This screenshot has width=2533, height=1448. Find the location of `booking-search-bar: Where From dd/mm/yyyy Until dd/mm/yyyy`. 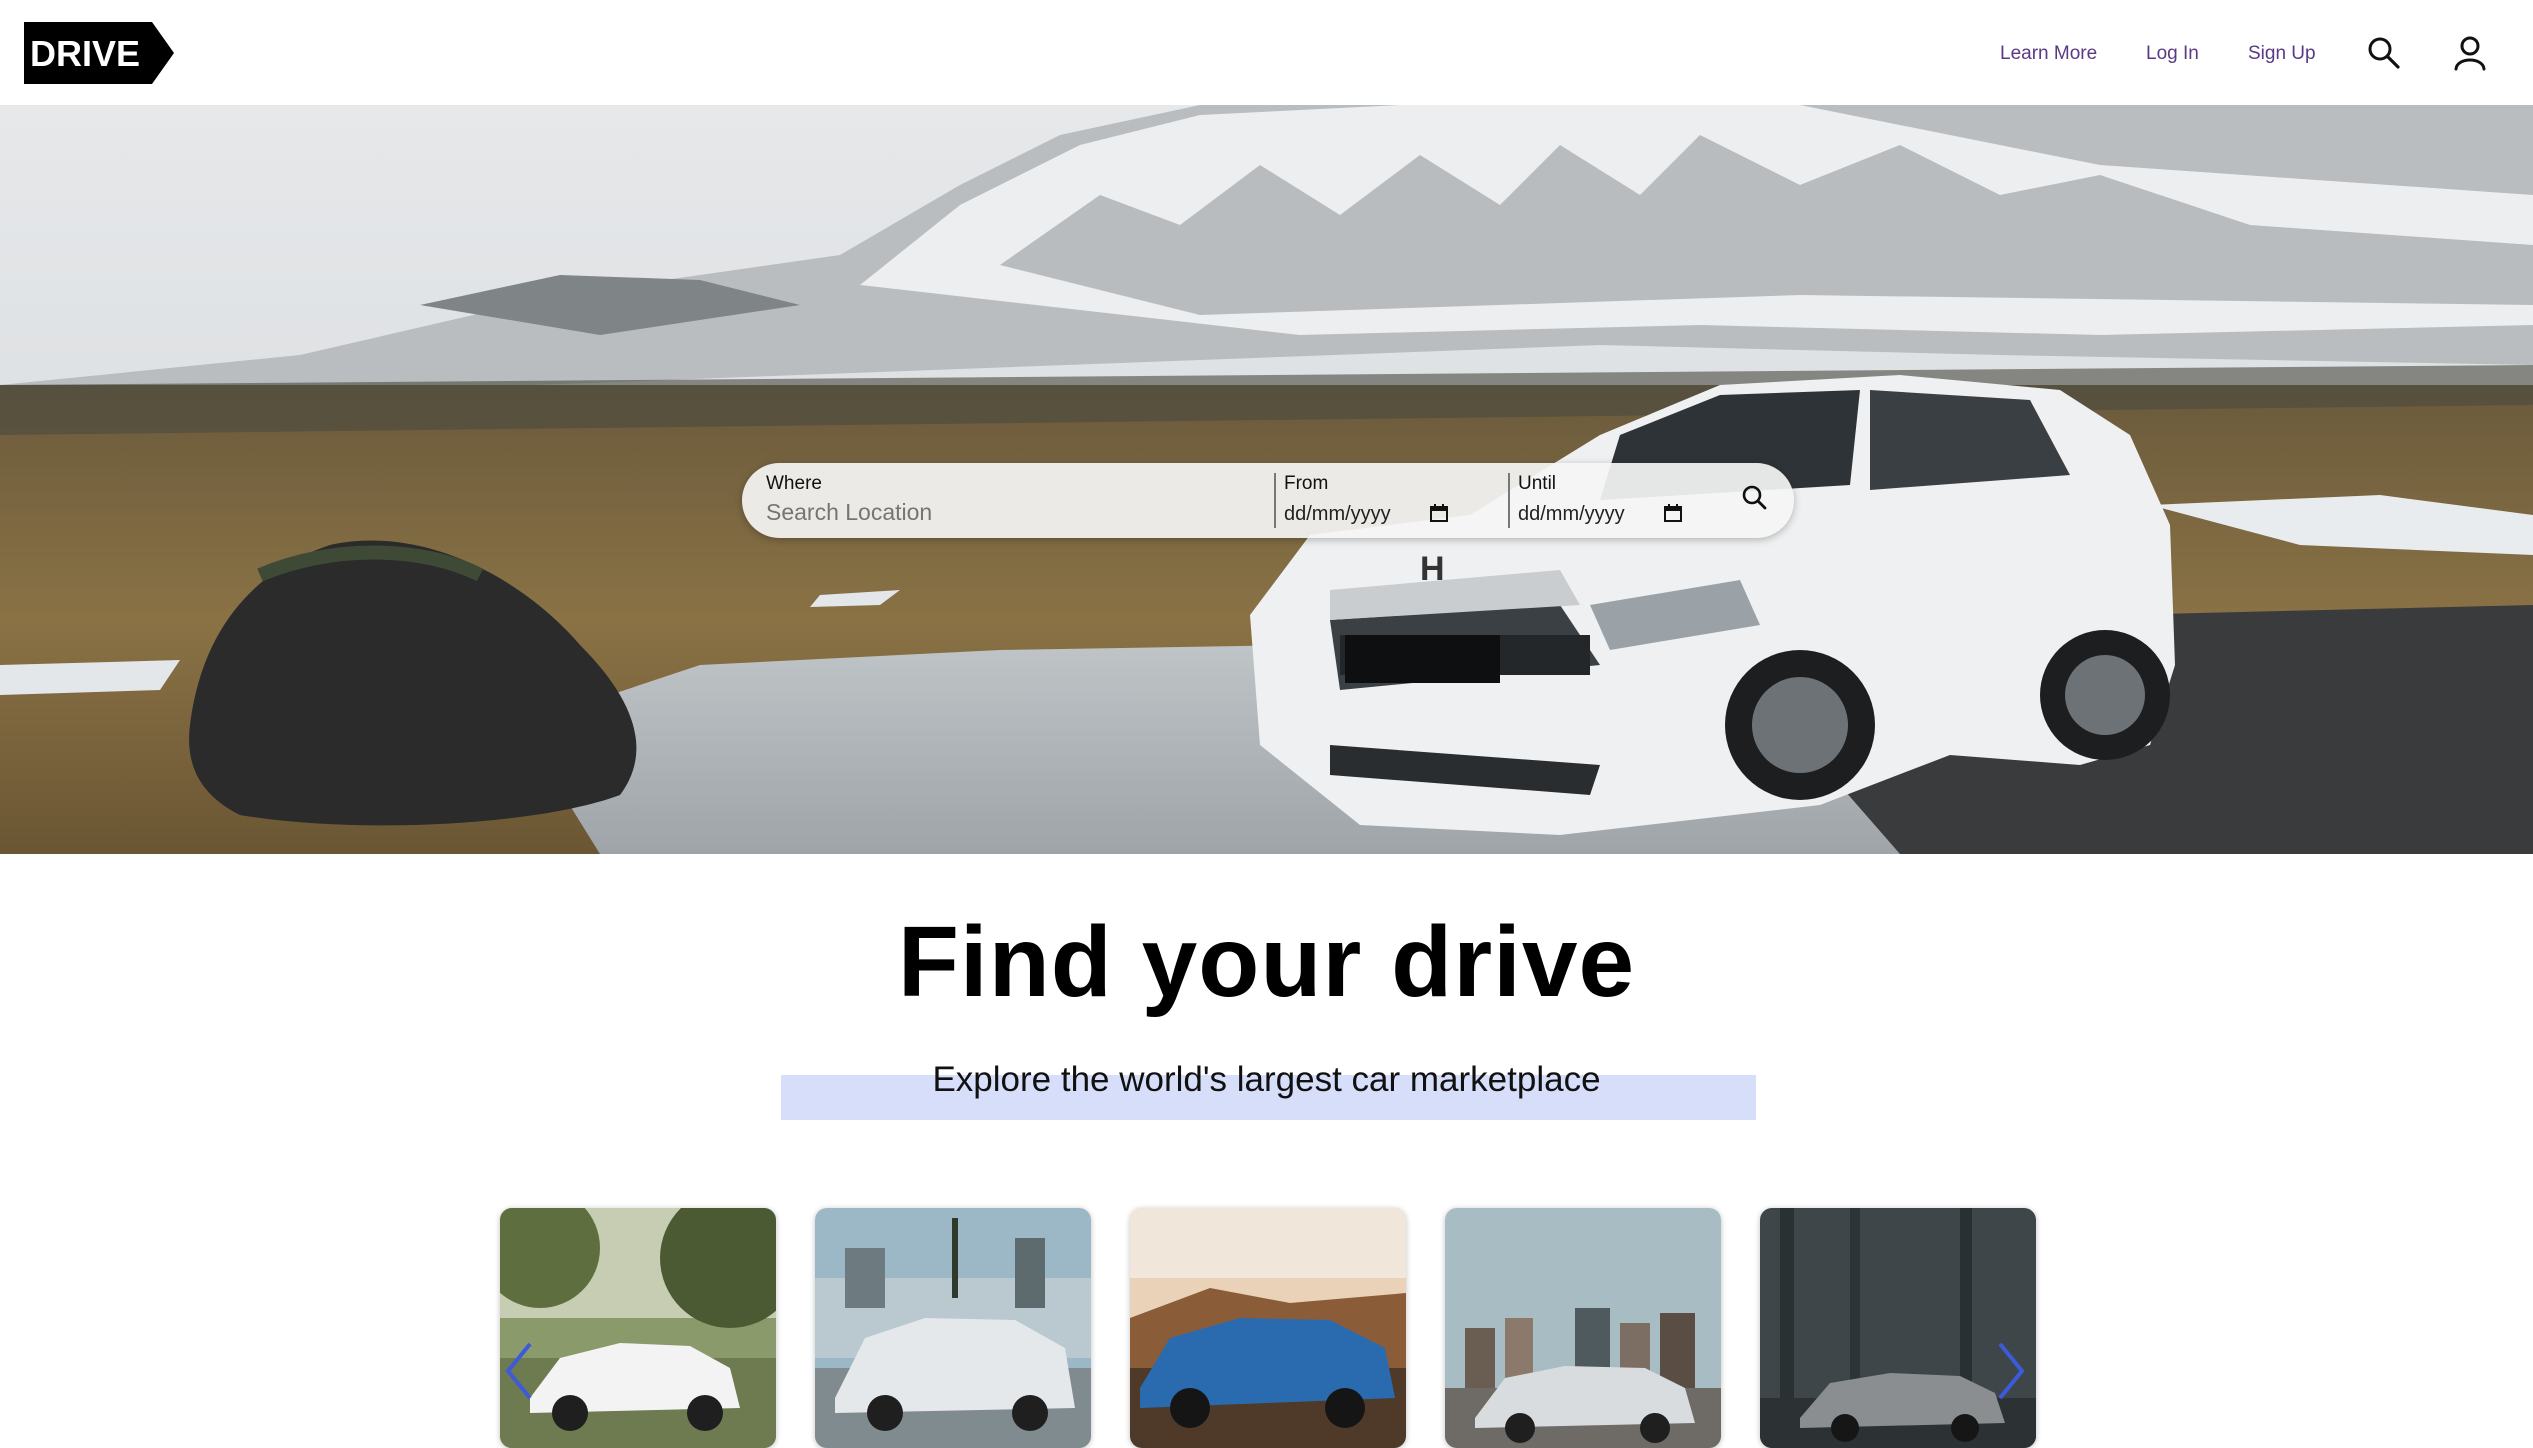

booking-search-bar: Where From dd/mm/yyyy Until dd/mm/yyyy is located at coordinates (1268, 500).